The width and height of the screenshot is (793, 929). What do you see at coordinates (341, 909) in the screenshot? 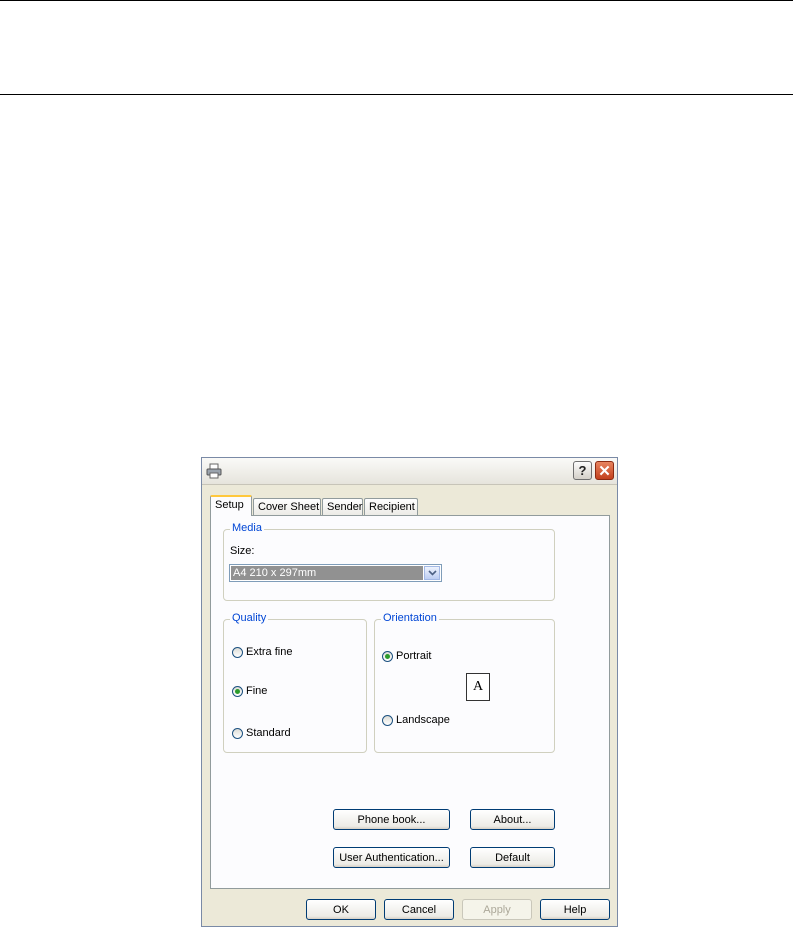
I see `ok-button: OK` at bounding box center [341, 909].